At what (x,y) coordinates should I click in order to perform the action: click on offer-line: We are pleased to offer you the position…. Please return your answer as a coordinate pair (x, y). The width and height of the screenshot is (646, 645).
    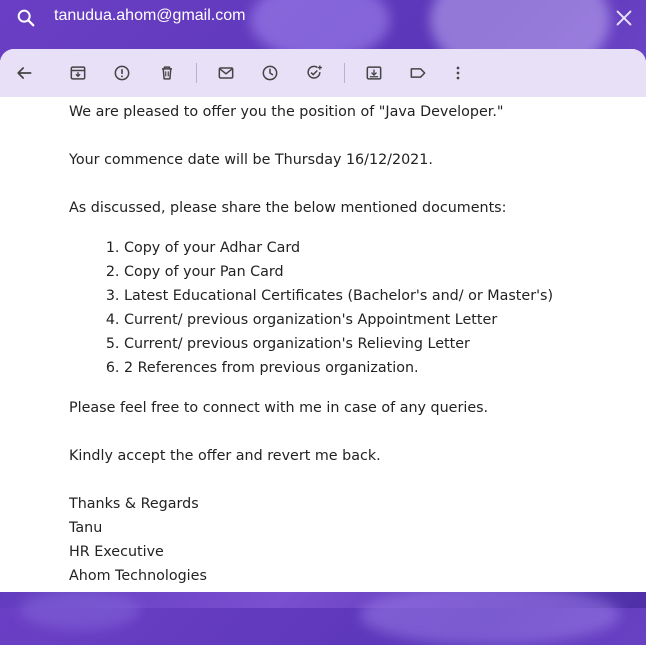
    Looking at the image, I should click on (286, 112).